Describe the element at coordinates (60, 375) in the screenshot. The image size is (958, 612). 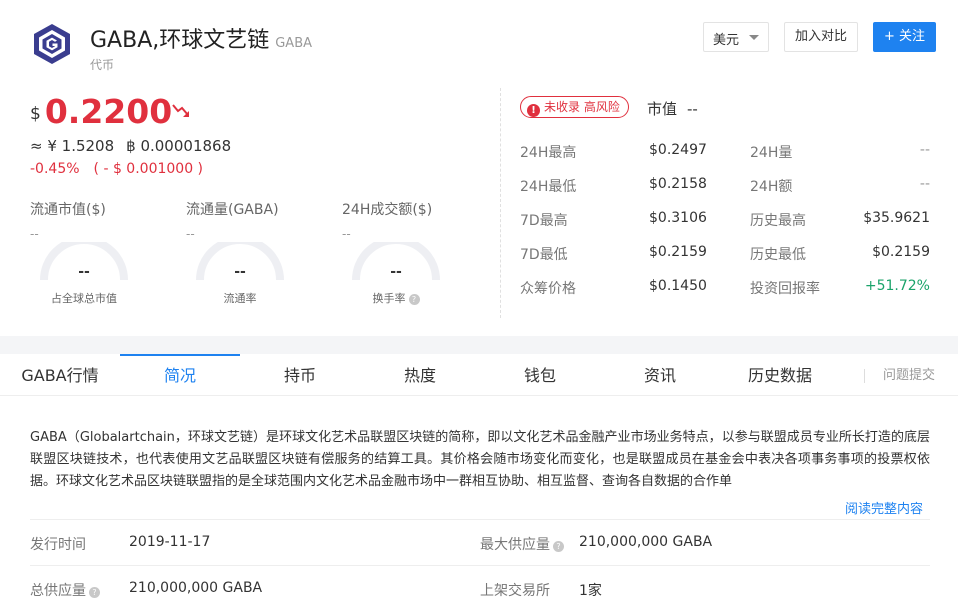
I see `tab-market: GABA行情` at that location.